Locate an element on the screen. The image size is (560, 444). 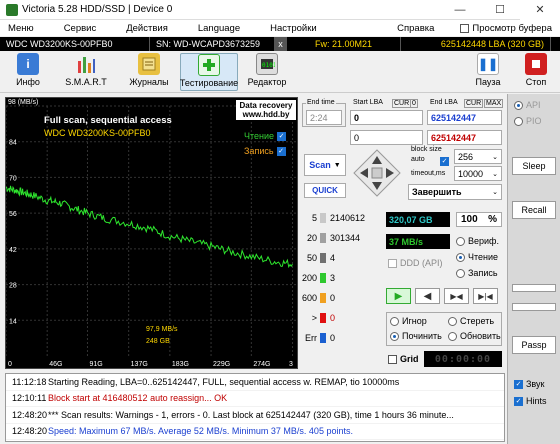
zero-button: 0 is located at coordinates (414, 103).